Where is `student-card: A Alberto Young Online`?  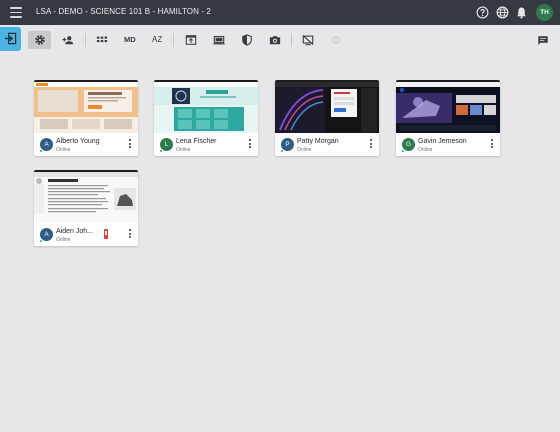
student-card: A Alberto Young Online is located at coordinates (86, 118).